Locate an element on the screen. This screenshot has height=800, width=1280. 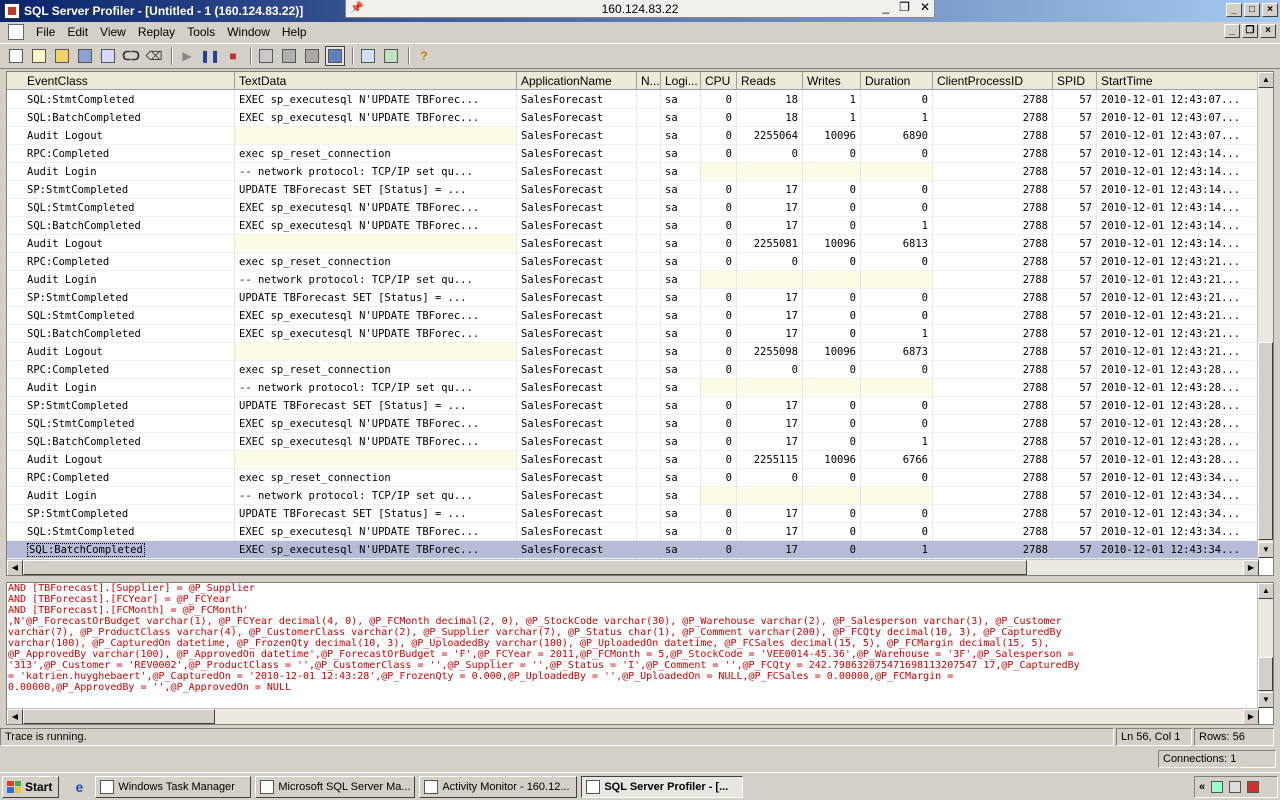
start-button: Start is located at coordinates (31, 786).